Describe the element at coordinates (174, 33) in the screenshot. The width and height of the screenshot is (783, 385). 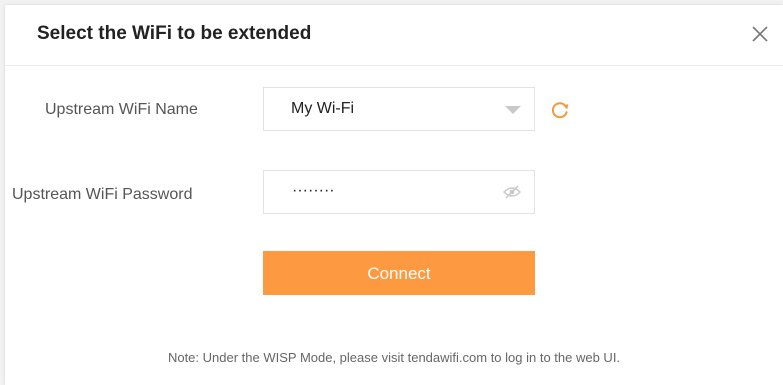
I see `dialog-title: Select the WiFi to be extended` at that location.